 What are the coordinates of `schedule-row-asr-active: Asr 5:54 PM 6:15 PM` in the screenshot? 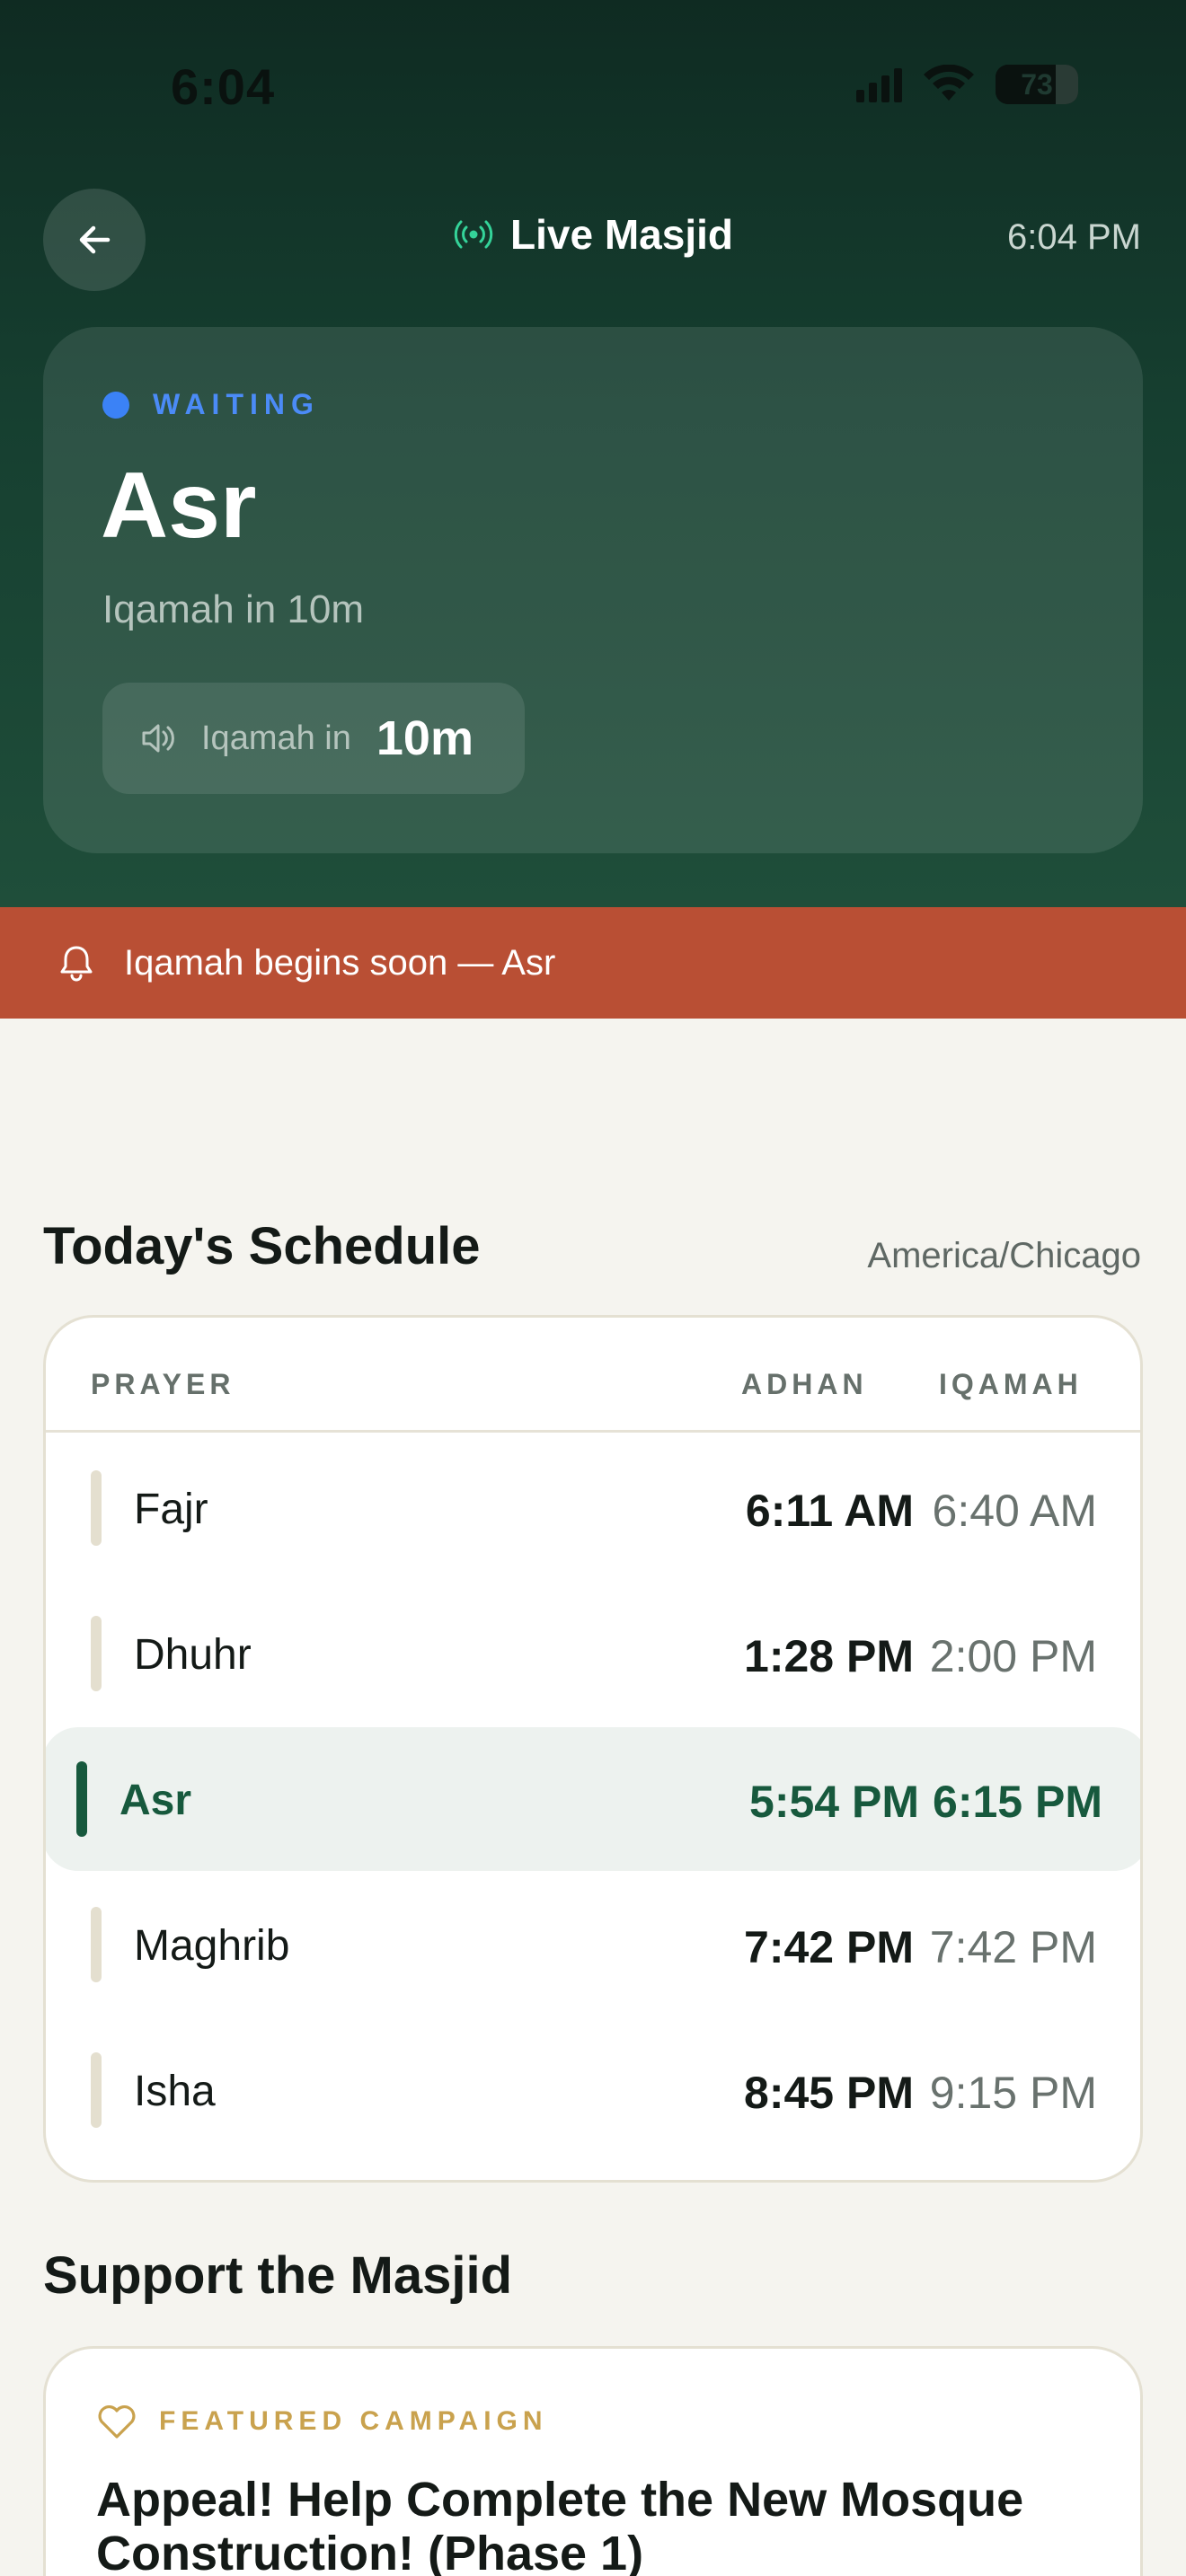 It's located at (593, 1799).